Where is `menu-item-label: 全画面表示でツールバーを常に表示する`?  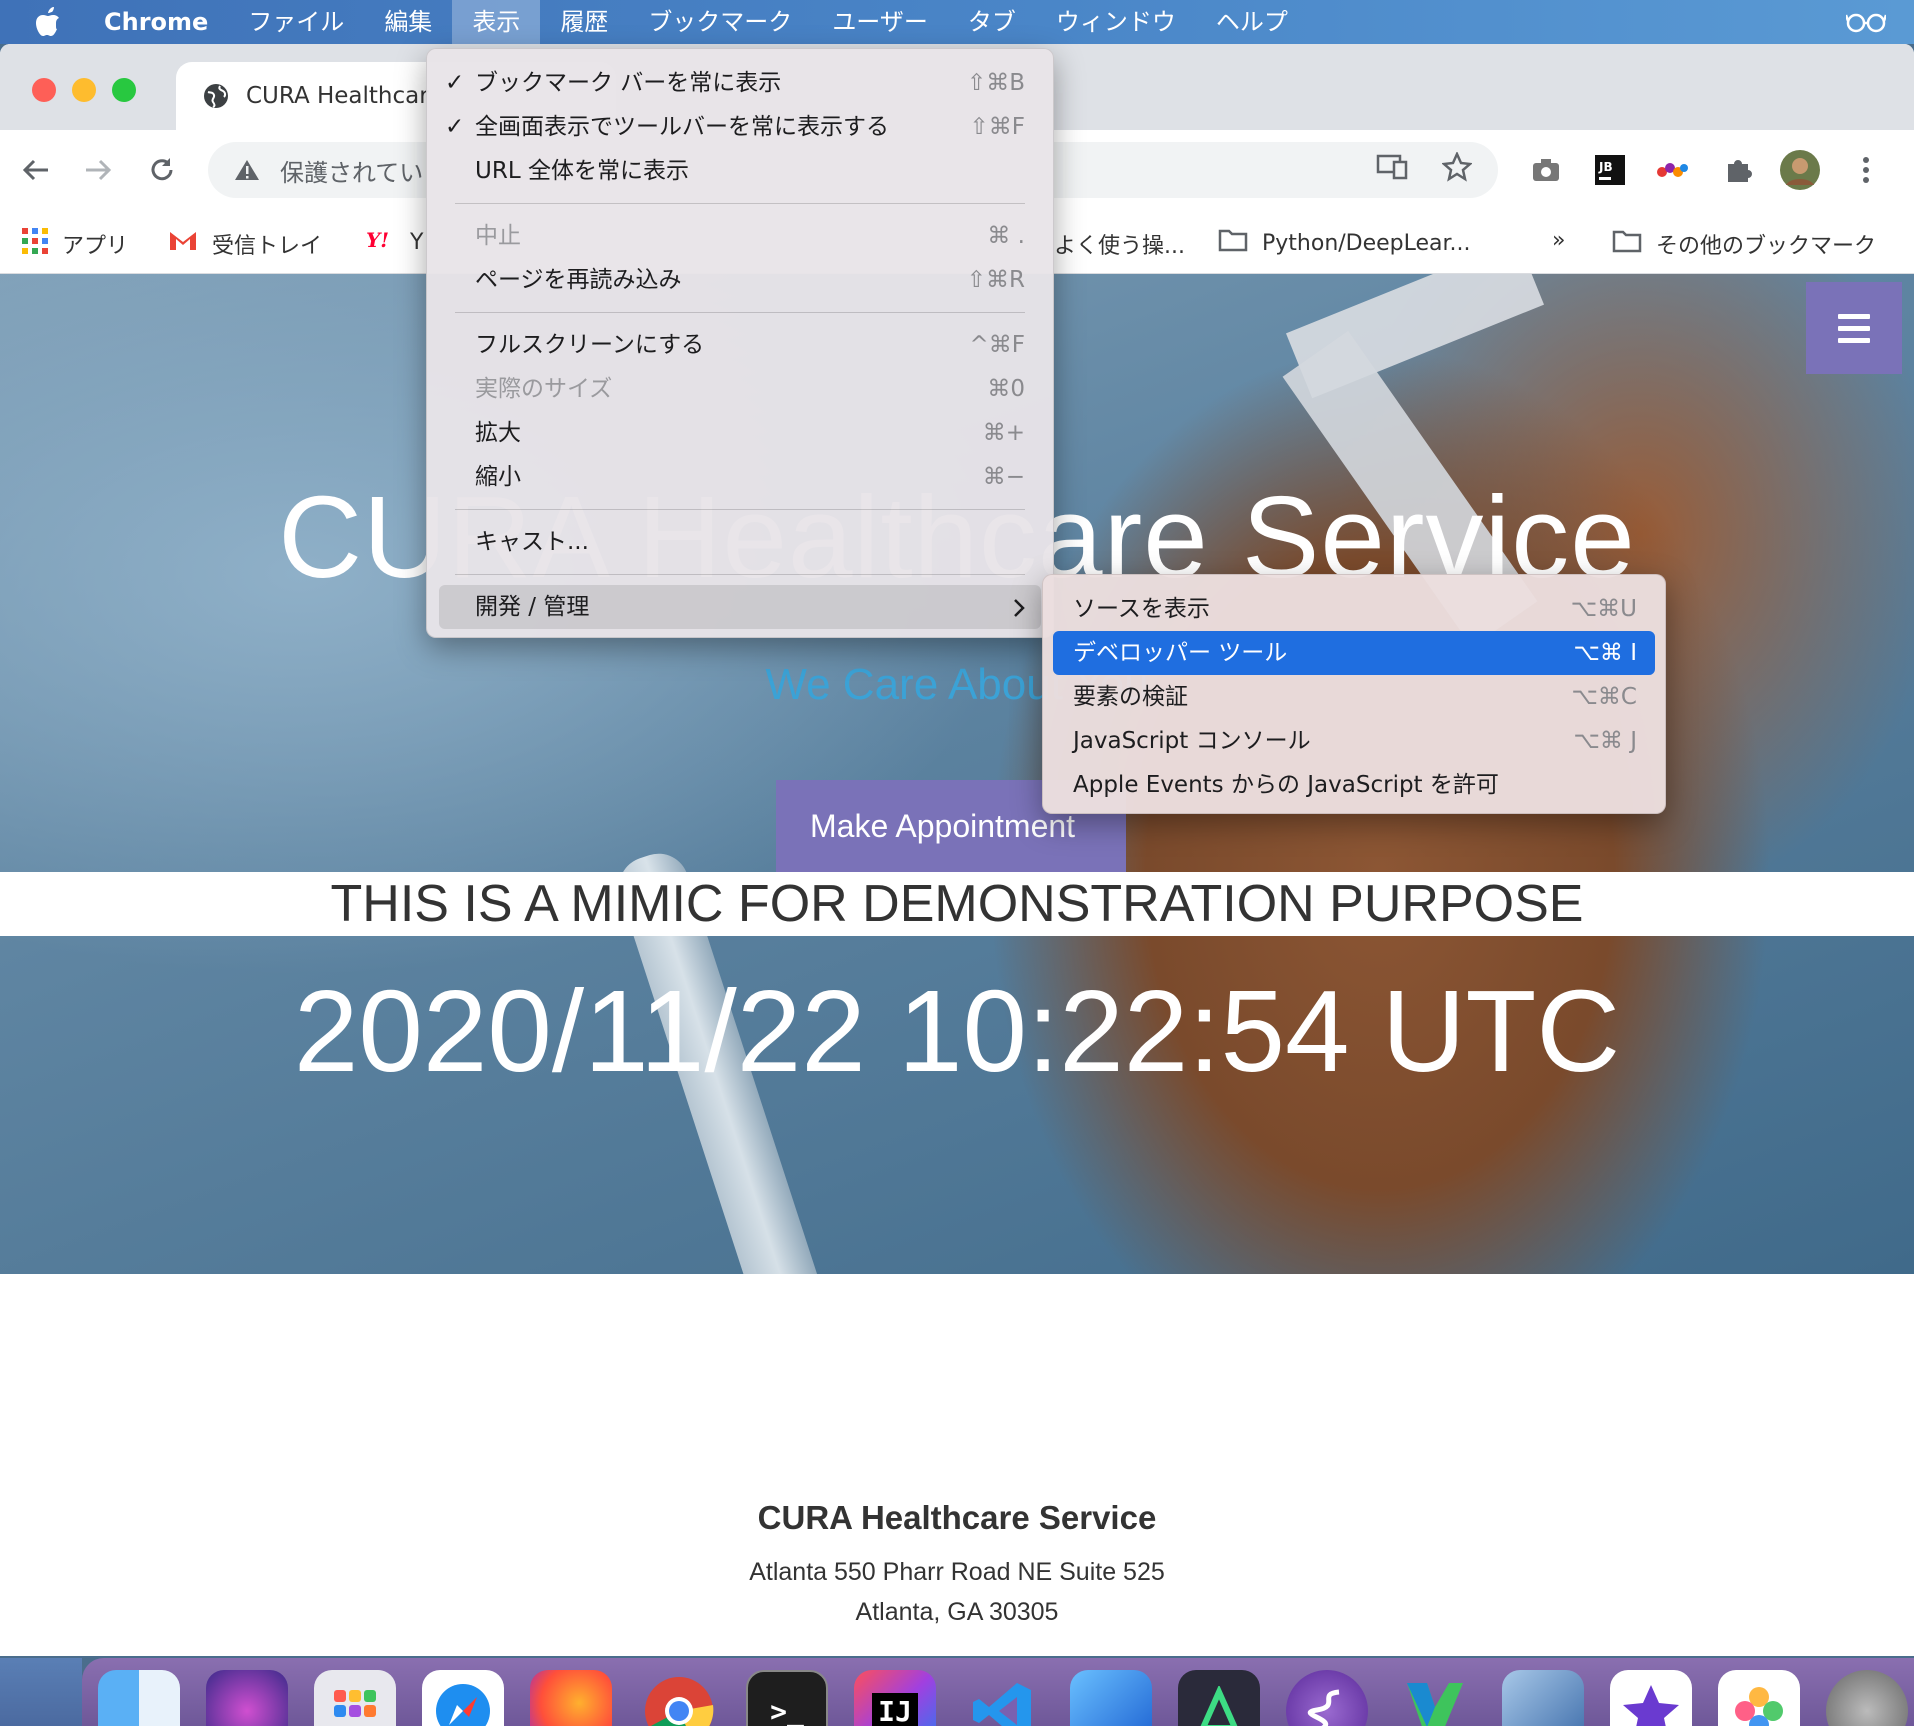
menu-item-label: 全画面表示でツールバーを常に表示する is located at coordinates (682, 127).